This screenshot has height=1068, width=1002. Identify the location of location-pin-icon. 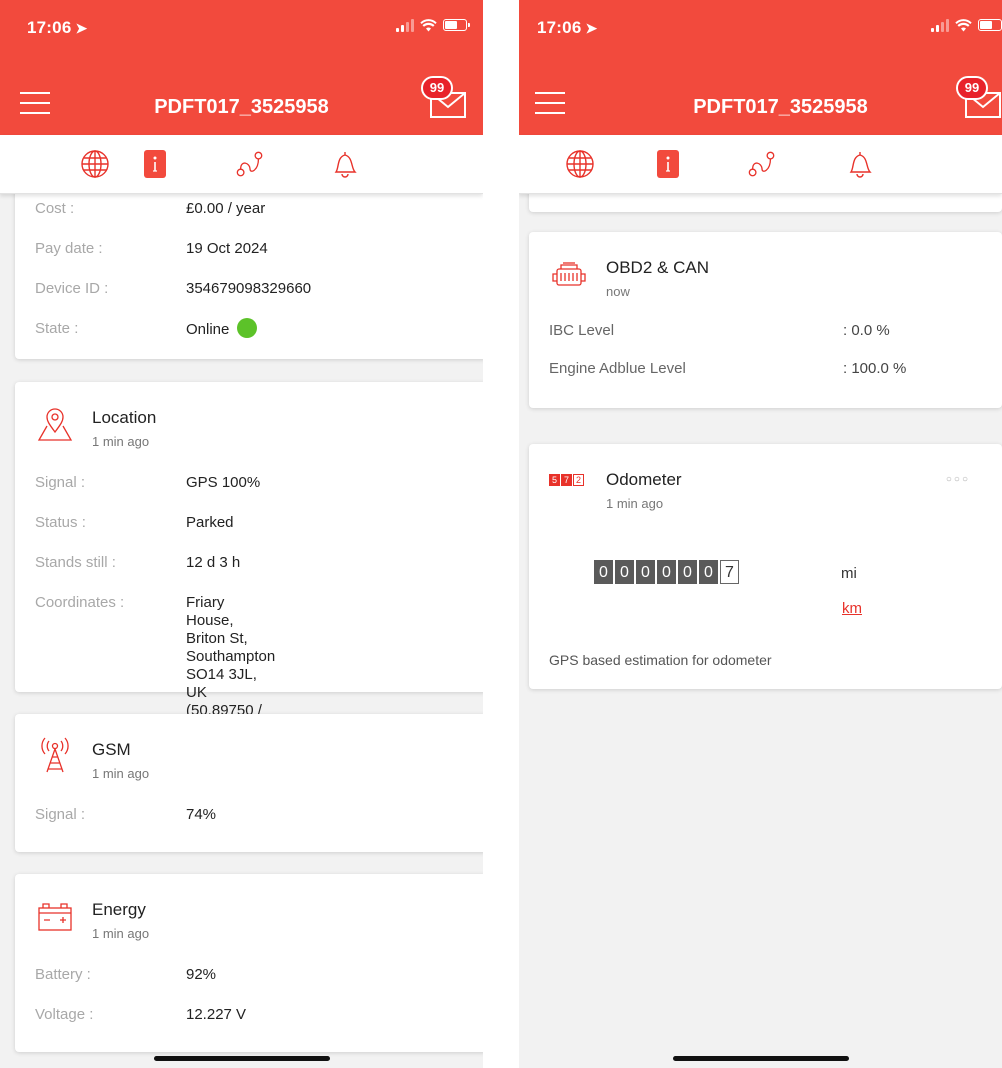
(55, 424).